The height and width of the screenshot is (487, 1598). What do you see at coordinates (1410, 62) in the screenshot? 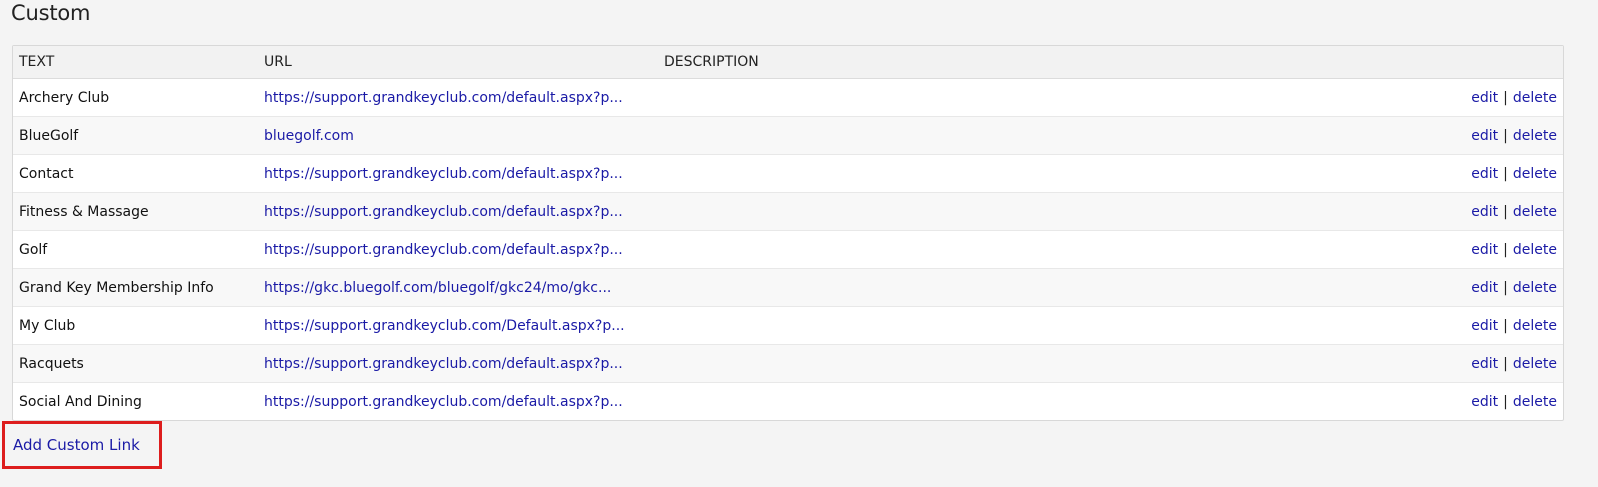
I see `column-header-actions` at bounding box center [1410, 62].